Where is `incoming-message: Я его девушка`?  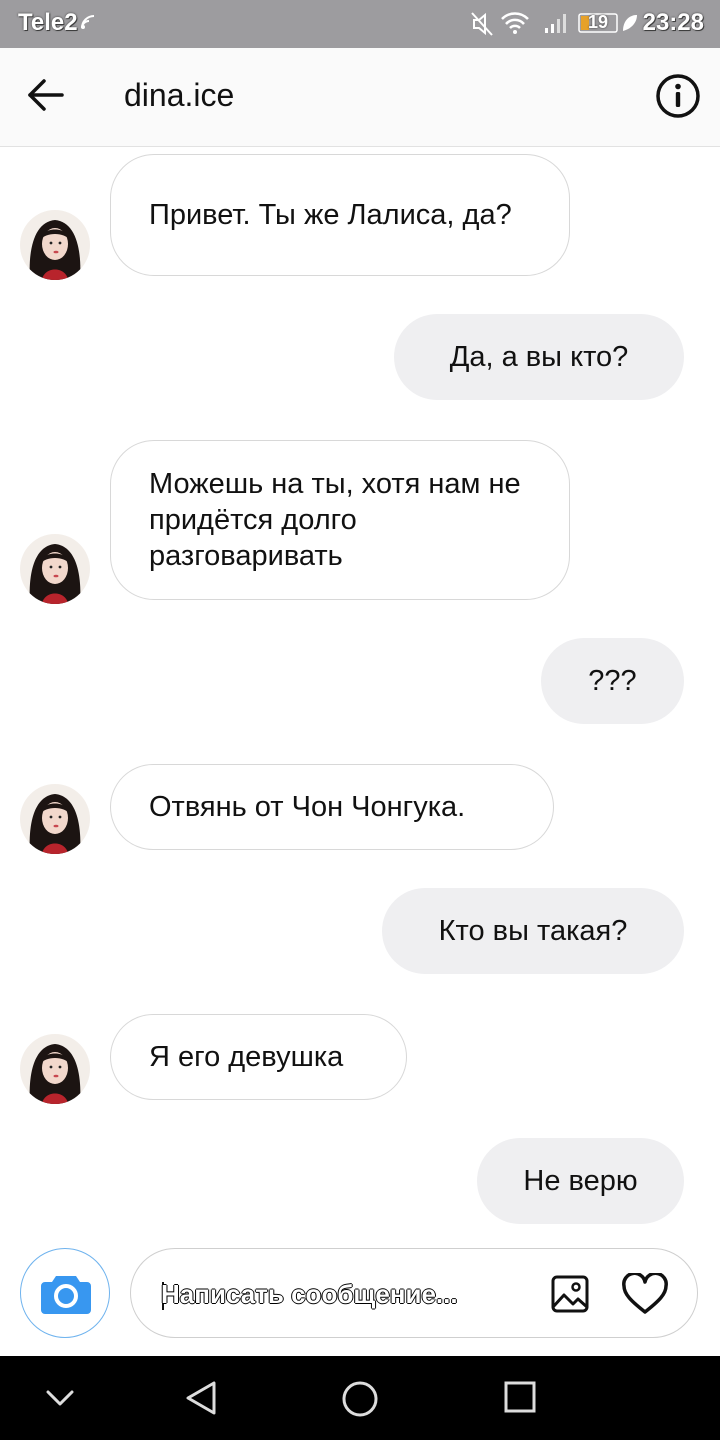 incoming-message: Я его девушка is located at coordinates (258, 1057).